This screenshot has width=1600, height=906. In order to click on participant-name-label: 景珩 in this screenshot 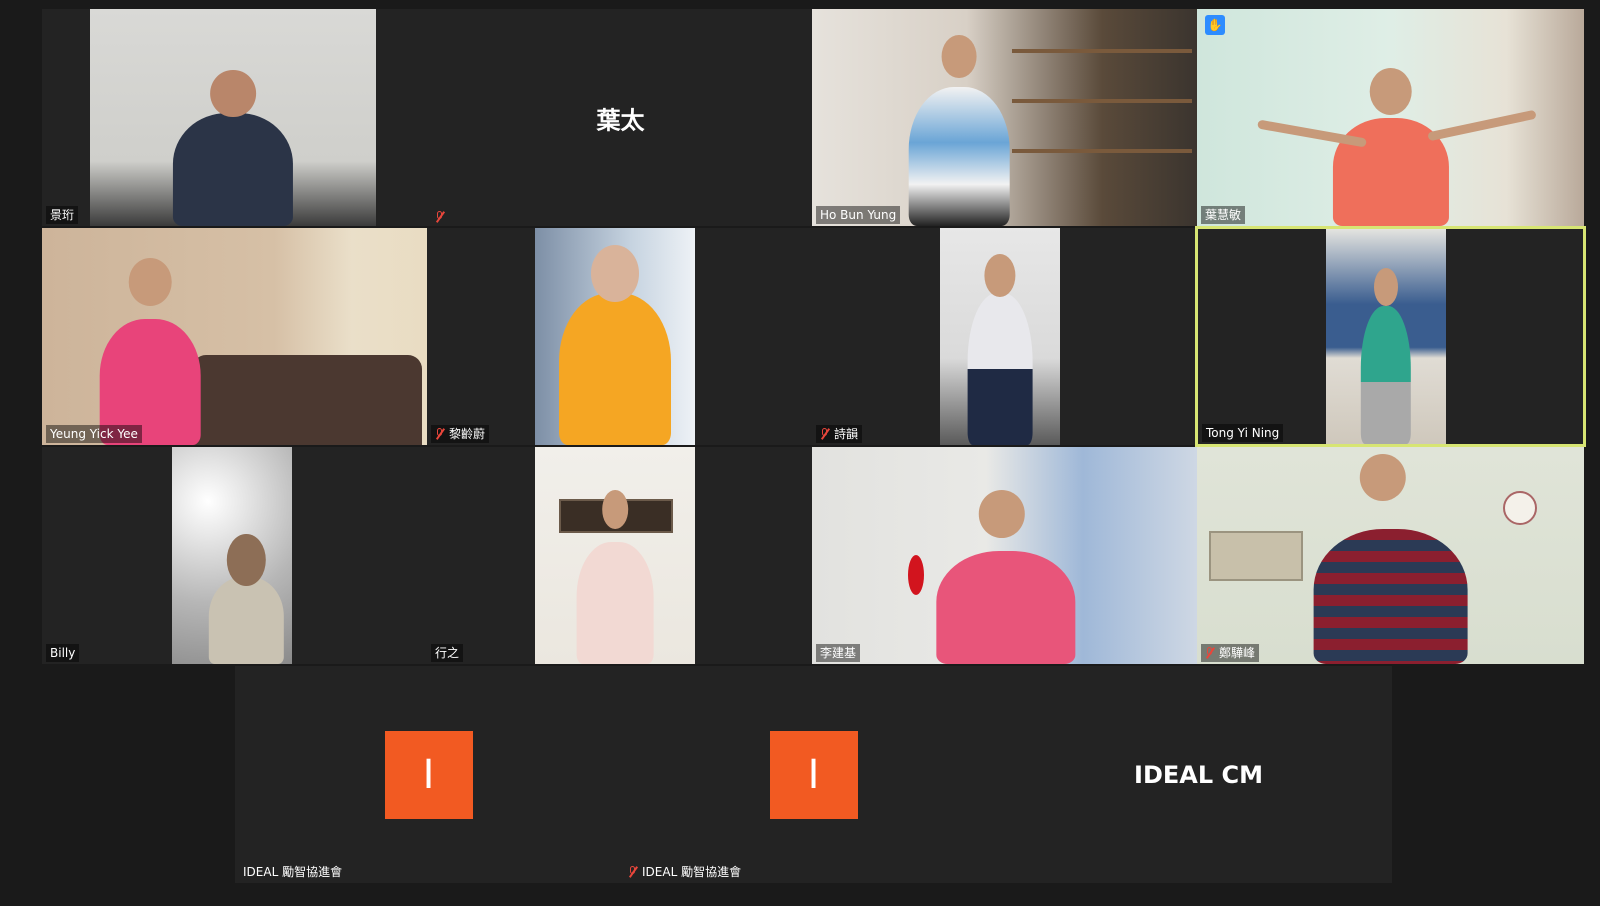, I will do `click(62, 215)`.